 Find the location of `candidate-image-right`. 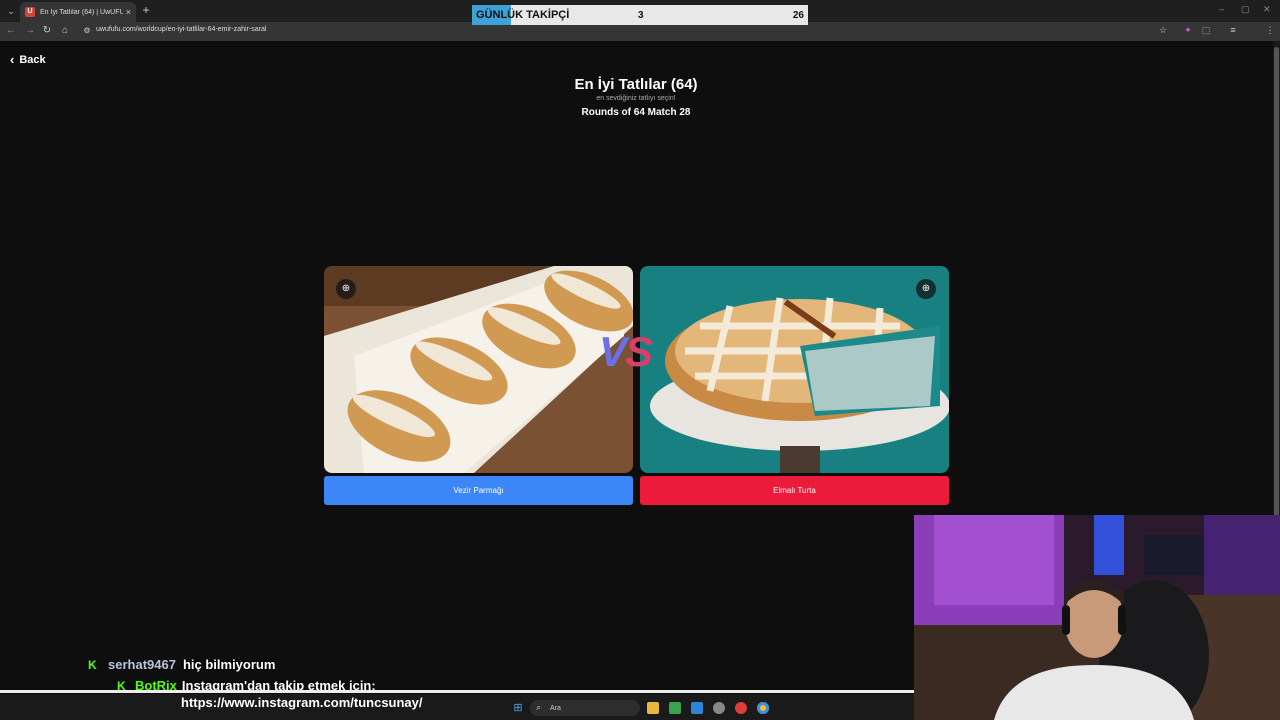

candidate-image-right is located at coordinates (794, 369).